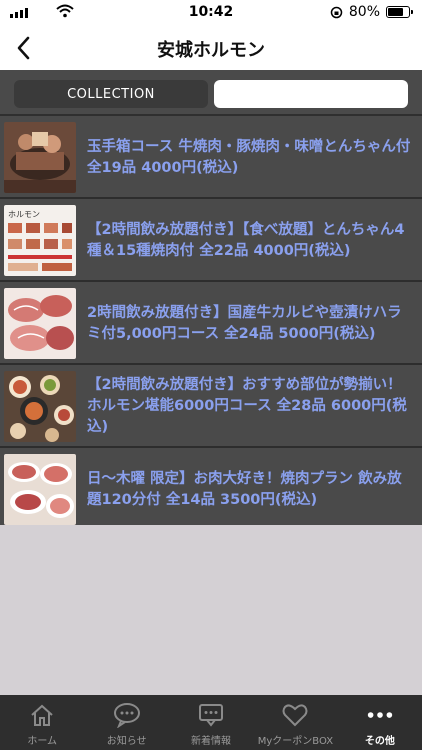 The height and width of the screenshot is (750, 422). What do you see at coordinates (126, 741) in the screenshot?
I see `tab-label: お知らせ` at bounding box center [126, 741].